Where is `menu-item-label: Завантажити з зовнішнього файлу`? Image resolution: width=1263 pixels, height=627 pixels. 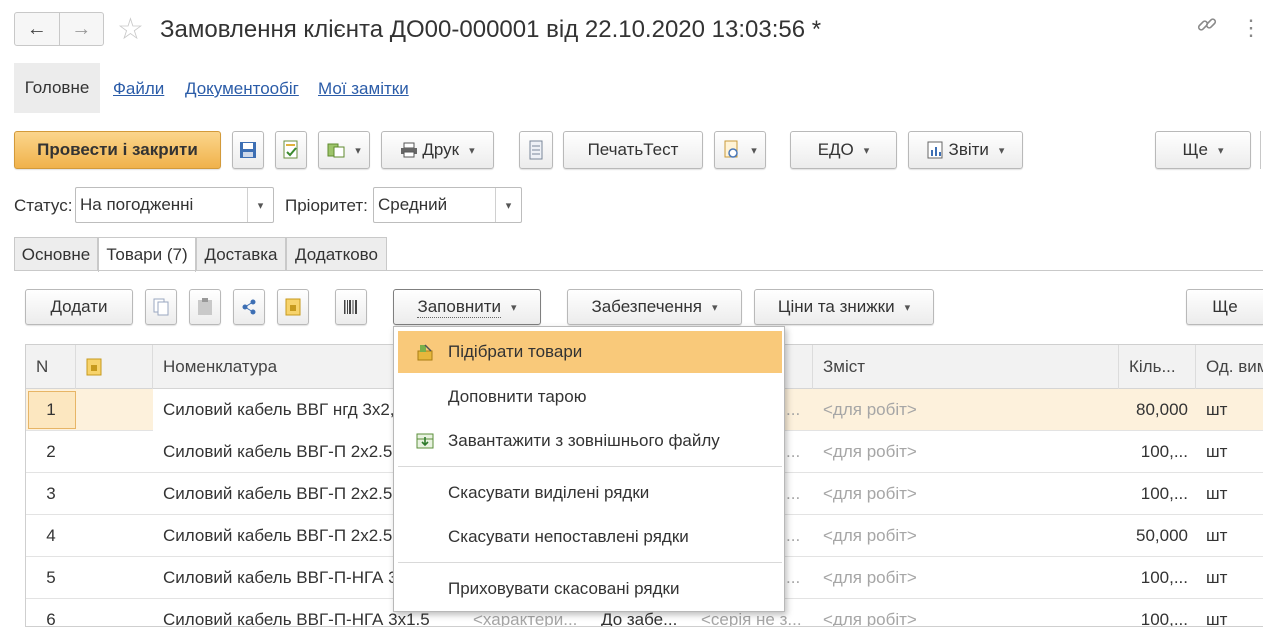 menu-item-label: Завантажити з зовнішнього файлу is located at coordinates (584, 440).